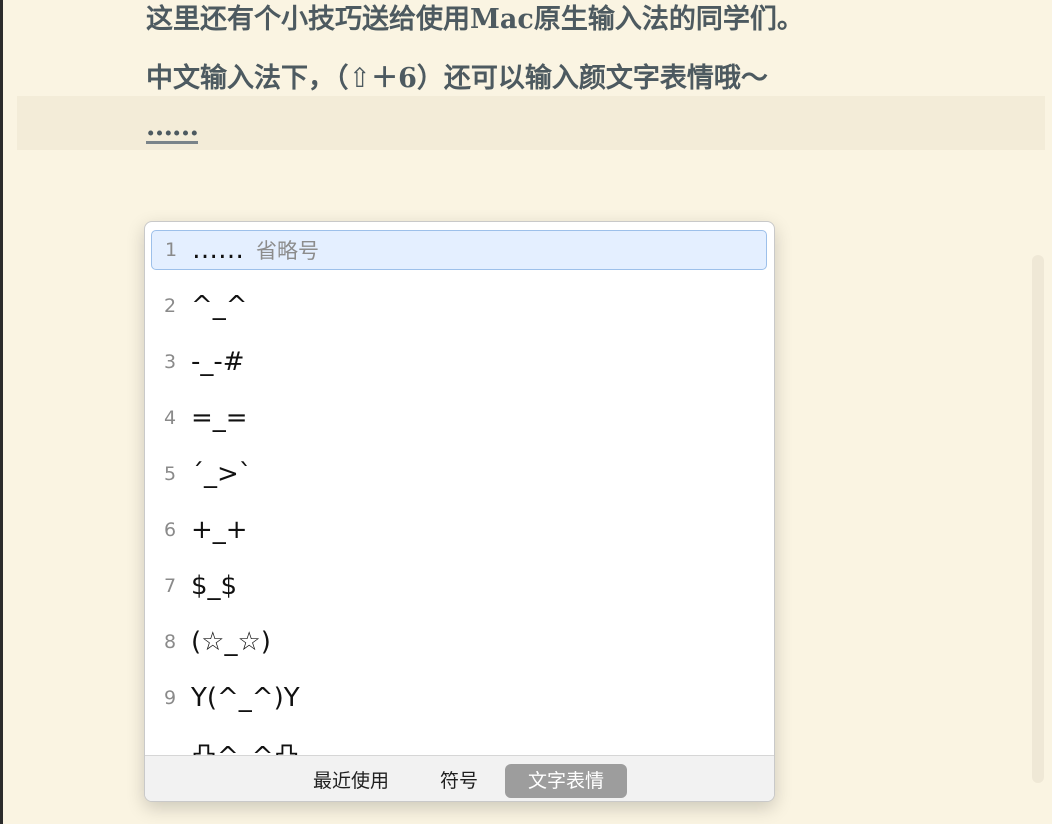 Image resolution: width=1052 pixels, height=824 pixels. I want to click on candidate-text: ´_>`, so click(221, 474).